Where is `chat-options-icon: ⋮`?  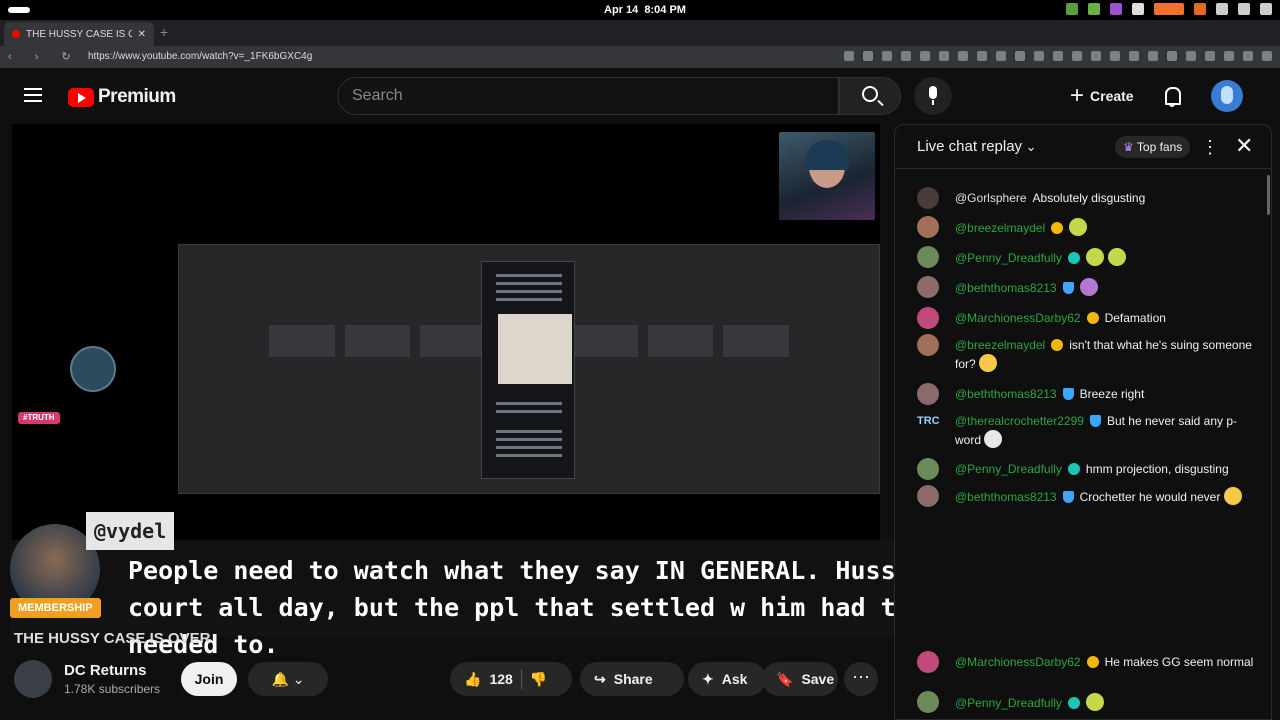
chat-options-icon: ⋮ is located at coordinates (1210, 147).